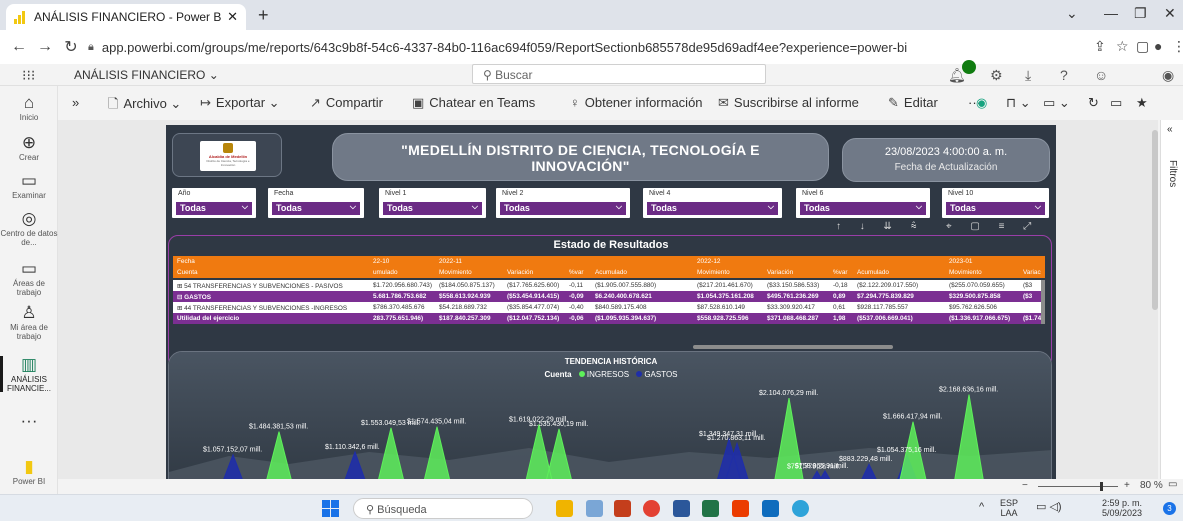  What do you see at coordinates (594, 508) in the screenshot?
I see `taskview-icon` at bounding box center [594, 508].